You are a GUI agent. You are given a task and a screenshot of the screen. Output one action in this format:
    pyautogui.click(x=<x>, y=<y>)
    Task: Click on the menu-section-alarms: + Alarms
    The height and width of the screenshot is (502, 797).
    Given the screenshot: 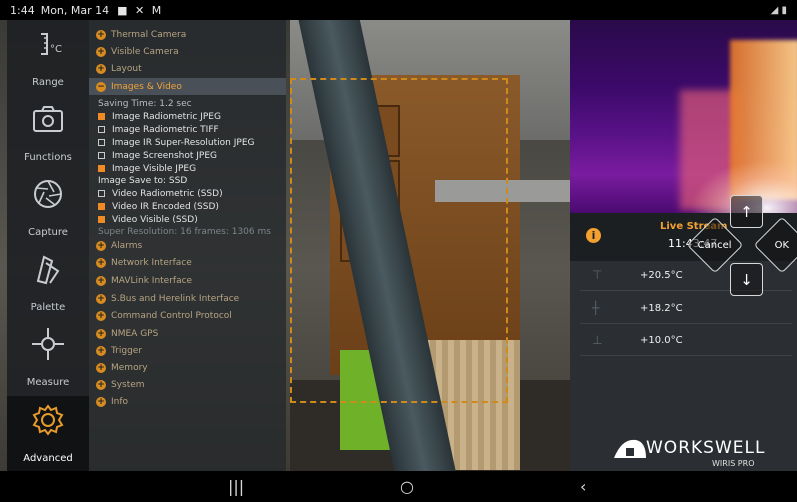 What is the action you would take?
    pyautogui.click(x=187, y=245)
    